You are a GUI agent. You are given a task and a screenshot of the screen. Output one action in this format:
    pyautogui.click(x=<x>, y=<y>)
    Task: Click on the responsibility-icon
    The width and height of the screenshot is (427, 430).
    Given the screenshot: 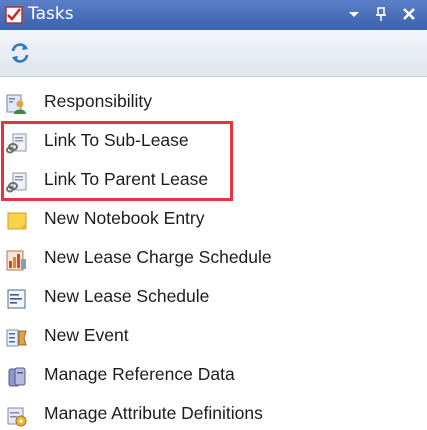 What is the action you would take?
    pyautogui.click(x=16, y=104)
    